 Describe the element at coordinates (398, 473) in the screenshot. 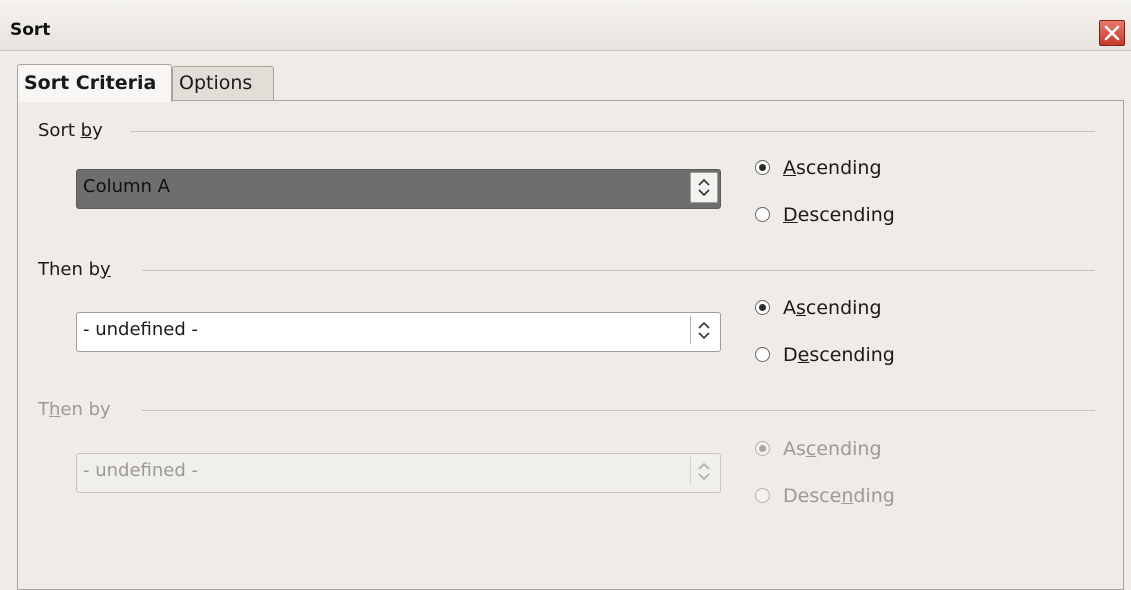

I see `sort-key-3-combo: - undefined -` at that location.